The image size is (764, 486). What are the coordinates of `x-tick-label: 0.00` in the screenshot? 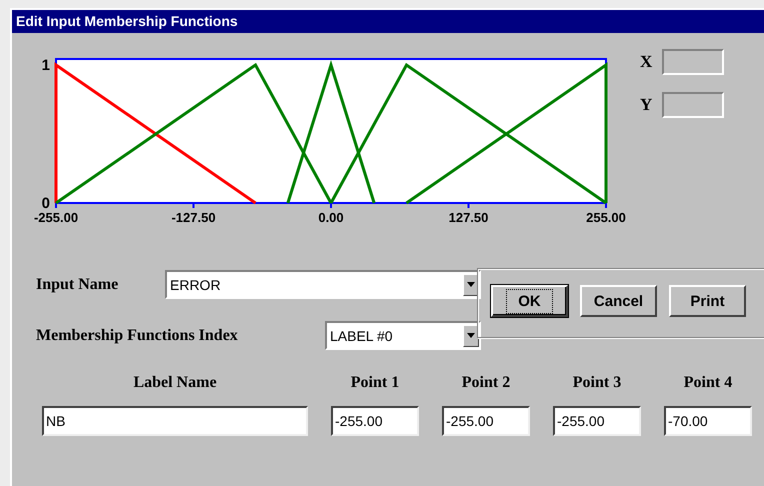 It's located at (331, 217).